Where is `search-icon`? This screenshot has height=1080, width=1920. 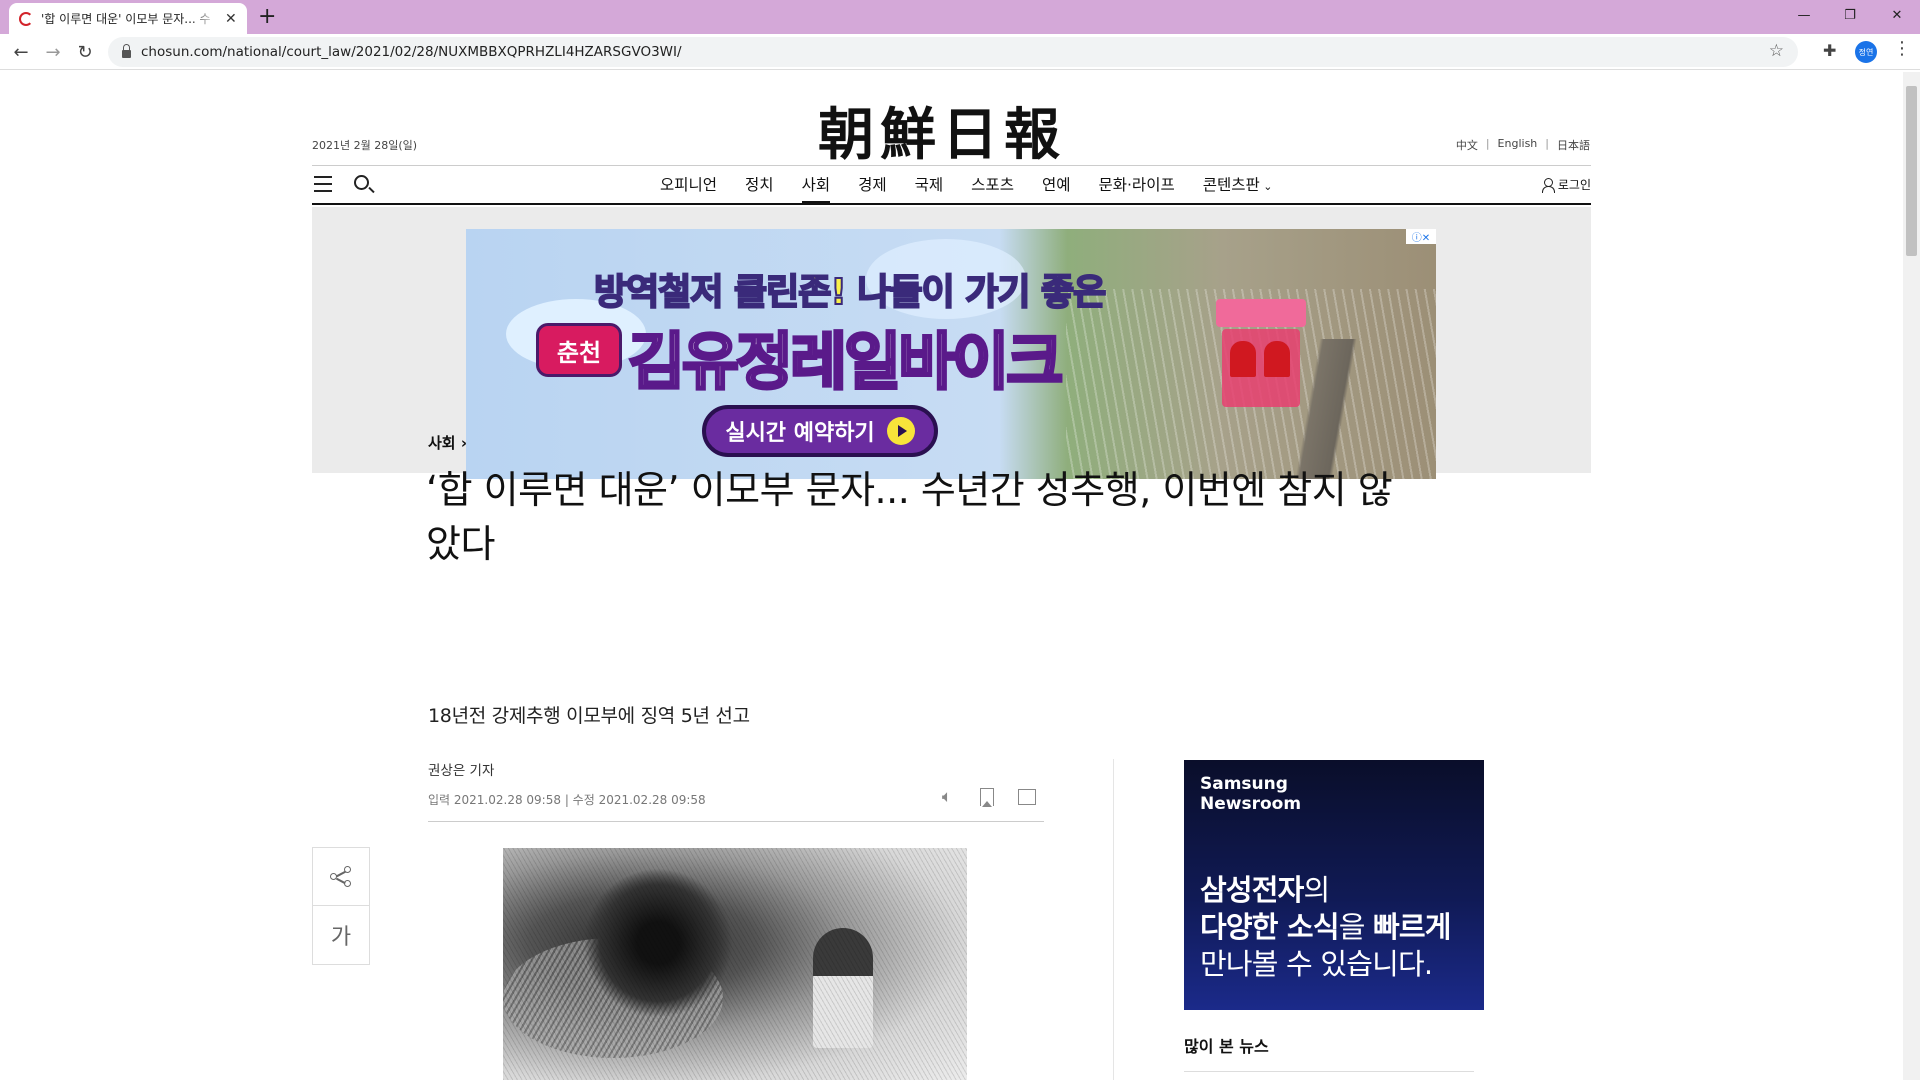
search-icon is located at coordinates (361, 182).